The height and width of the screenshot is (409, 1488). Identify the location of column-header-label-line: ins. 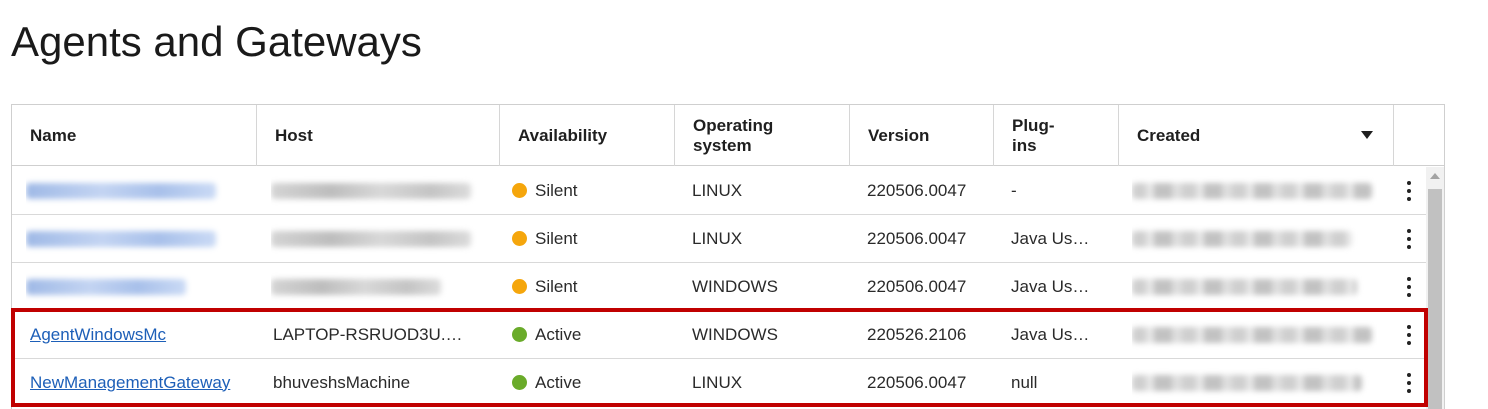
(1024, 145).